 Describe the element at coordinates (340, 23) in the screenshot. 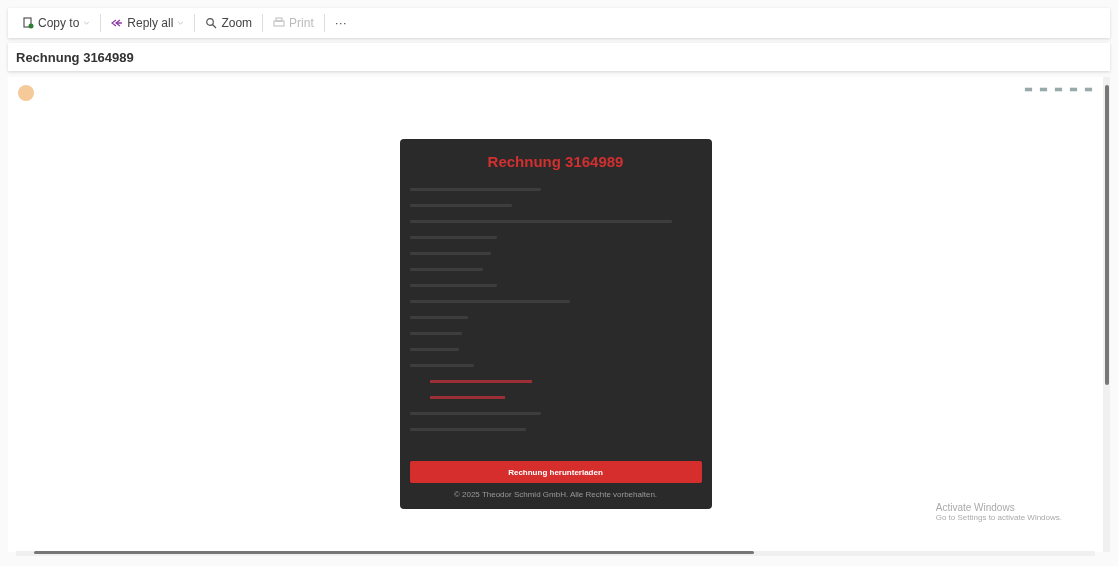

I see `toolbar-button: ···` at that location.